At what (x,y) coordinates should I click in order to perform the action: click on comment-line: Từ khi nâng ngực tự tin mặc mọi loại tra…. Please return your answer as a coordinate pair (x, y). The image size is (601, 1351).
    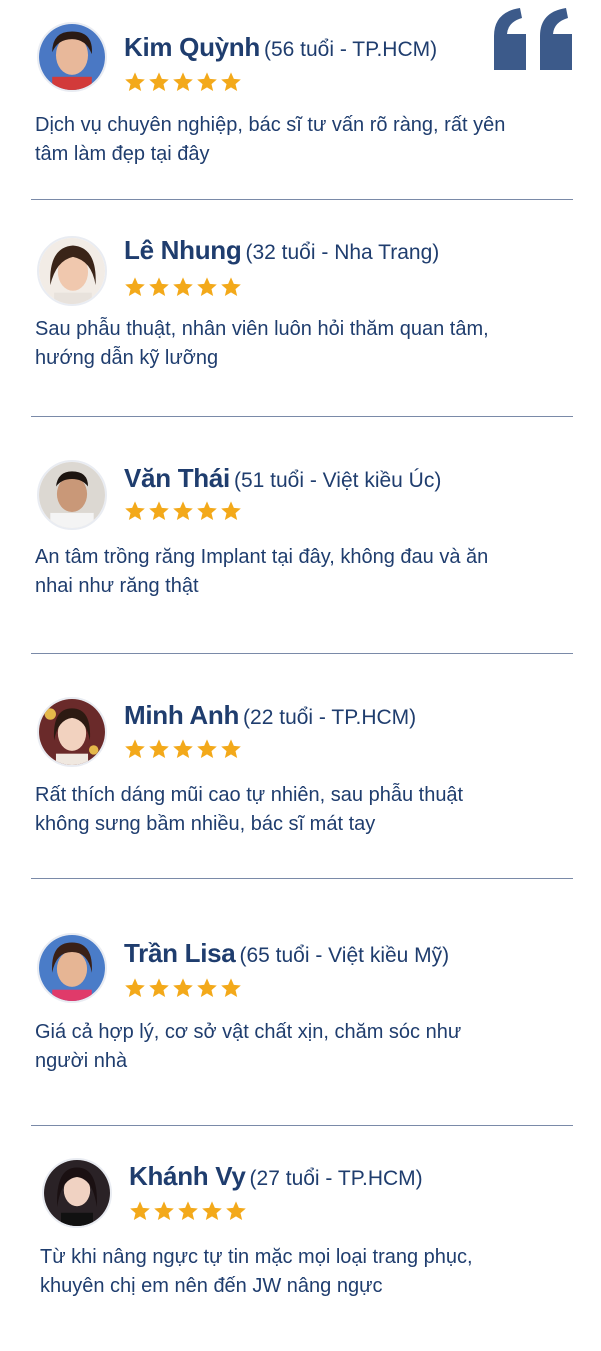
    Looking at the image, I should click on (256, 1257).